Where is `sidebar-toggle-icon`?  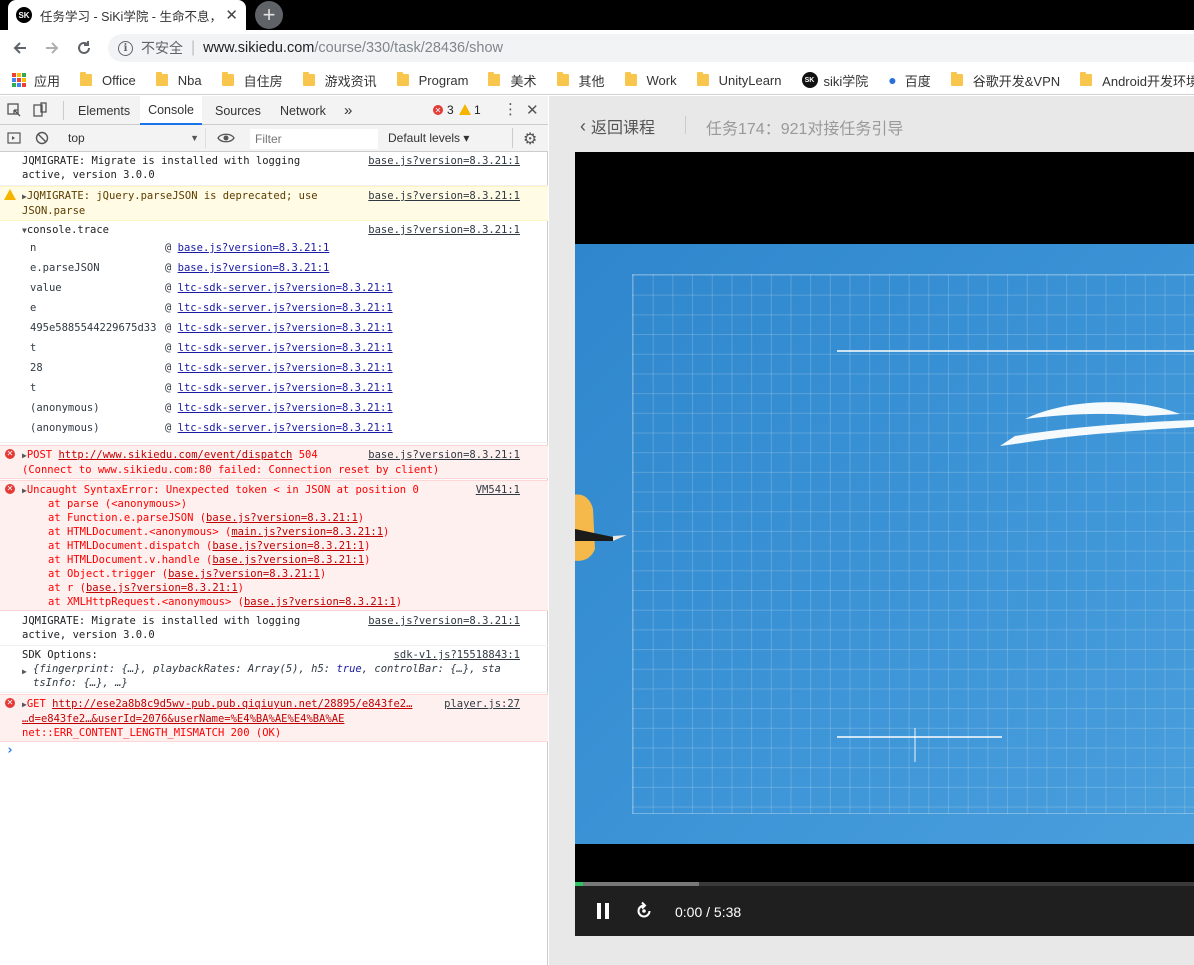 sidebar-toggle-icon is located at coordinates (14, 138).